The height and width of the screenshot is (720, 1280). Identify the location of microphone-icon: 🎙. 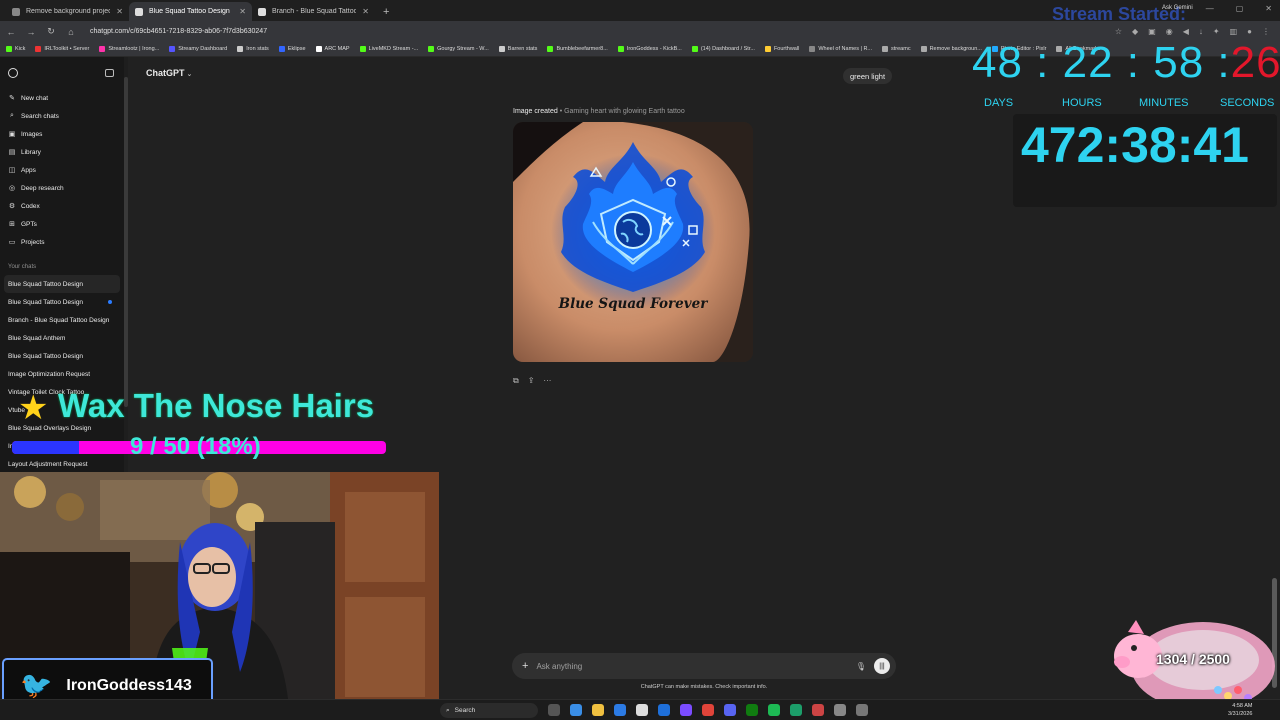
(861, 666).